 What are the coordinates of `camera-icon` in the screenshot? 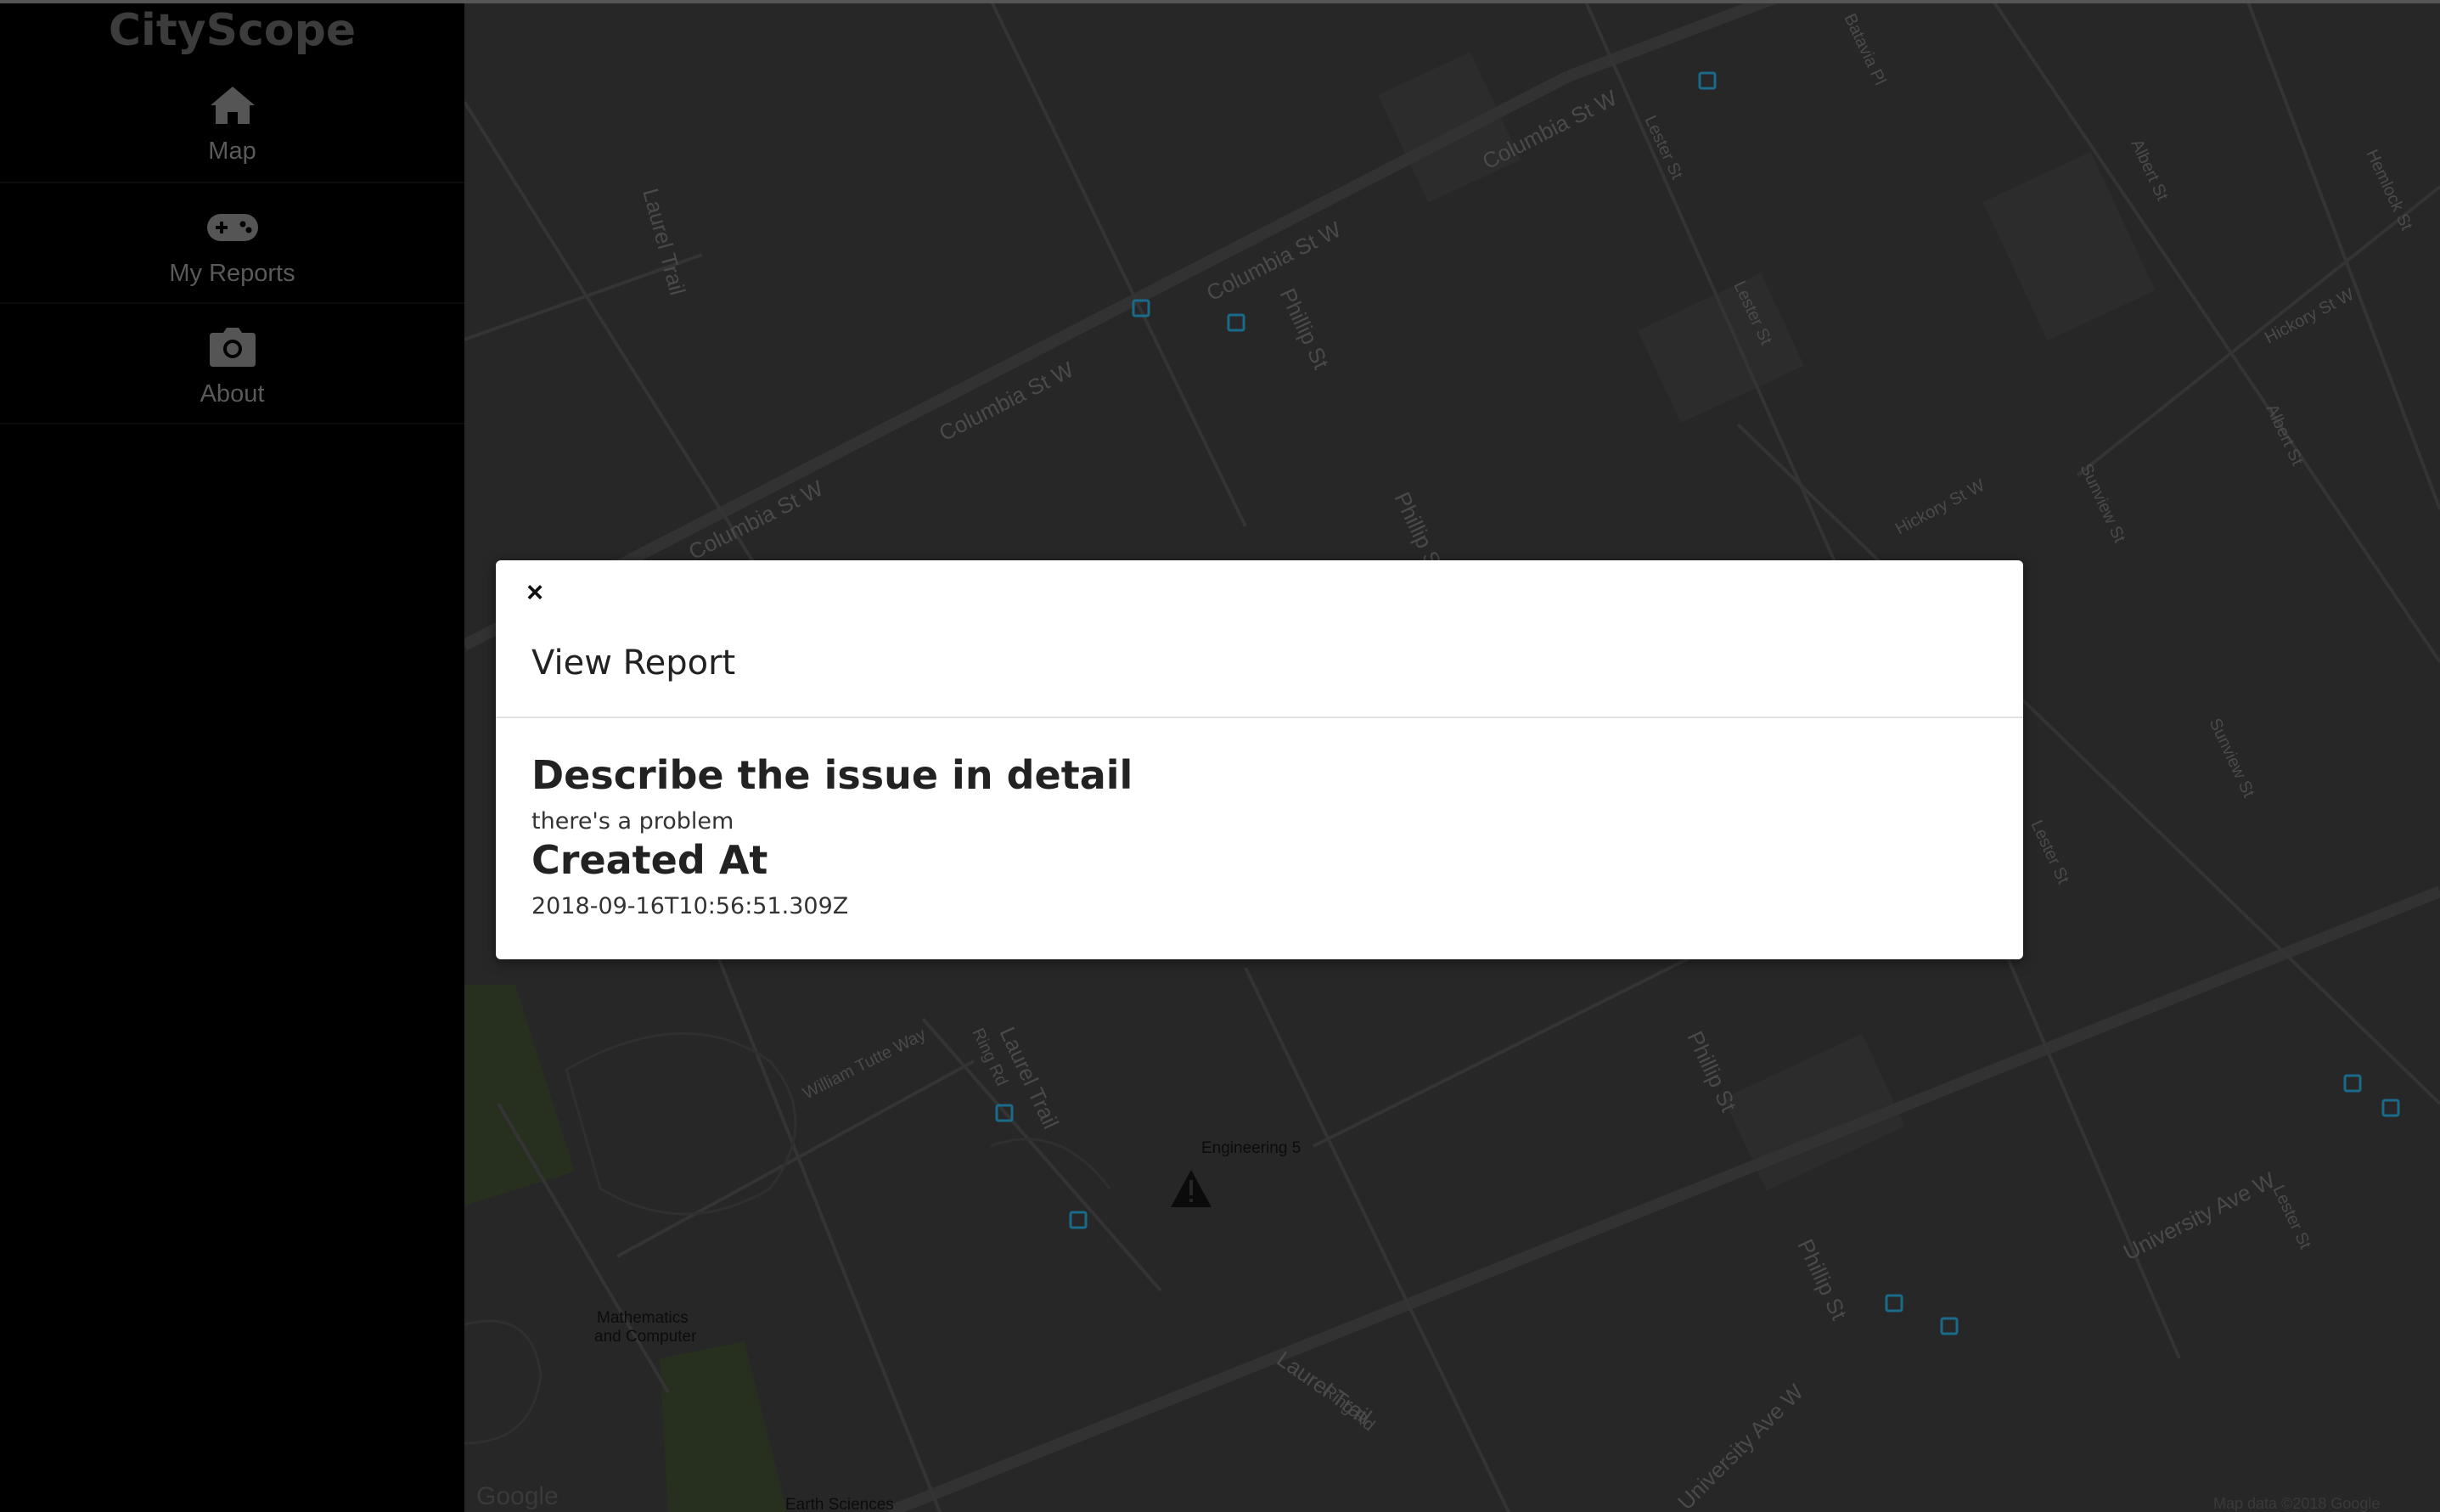 It's located at (232, 354).